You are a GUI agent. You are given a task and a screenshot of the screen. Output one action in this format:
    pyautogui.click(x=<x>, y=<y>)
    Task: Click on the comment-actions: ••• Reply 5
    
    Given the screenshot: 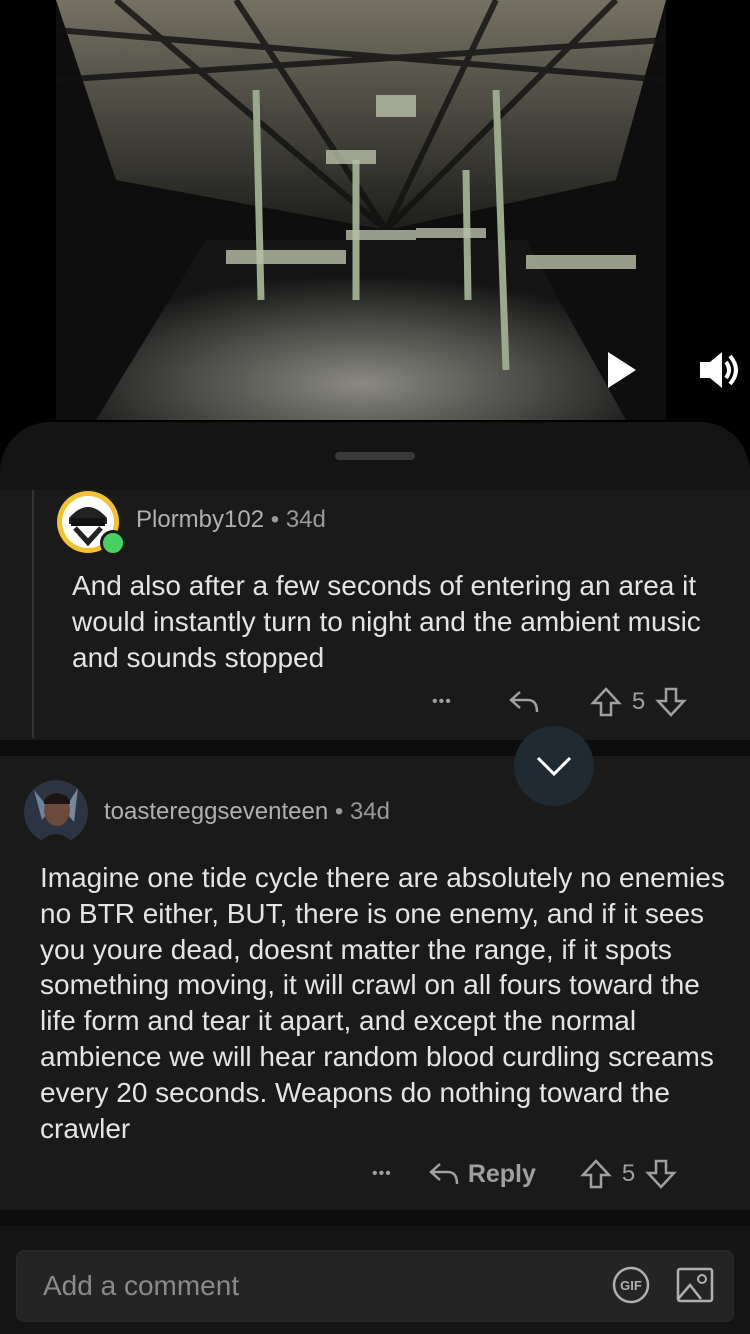 What is the action you would take?
    pyautogui.click(x=525, y=1174)
    